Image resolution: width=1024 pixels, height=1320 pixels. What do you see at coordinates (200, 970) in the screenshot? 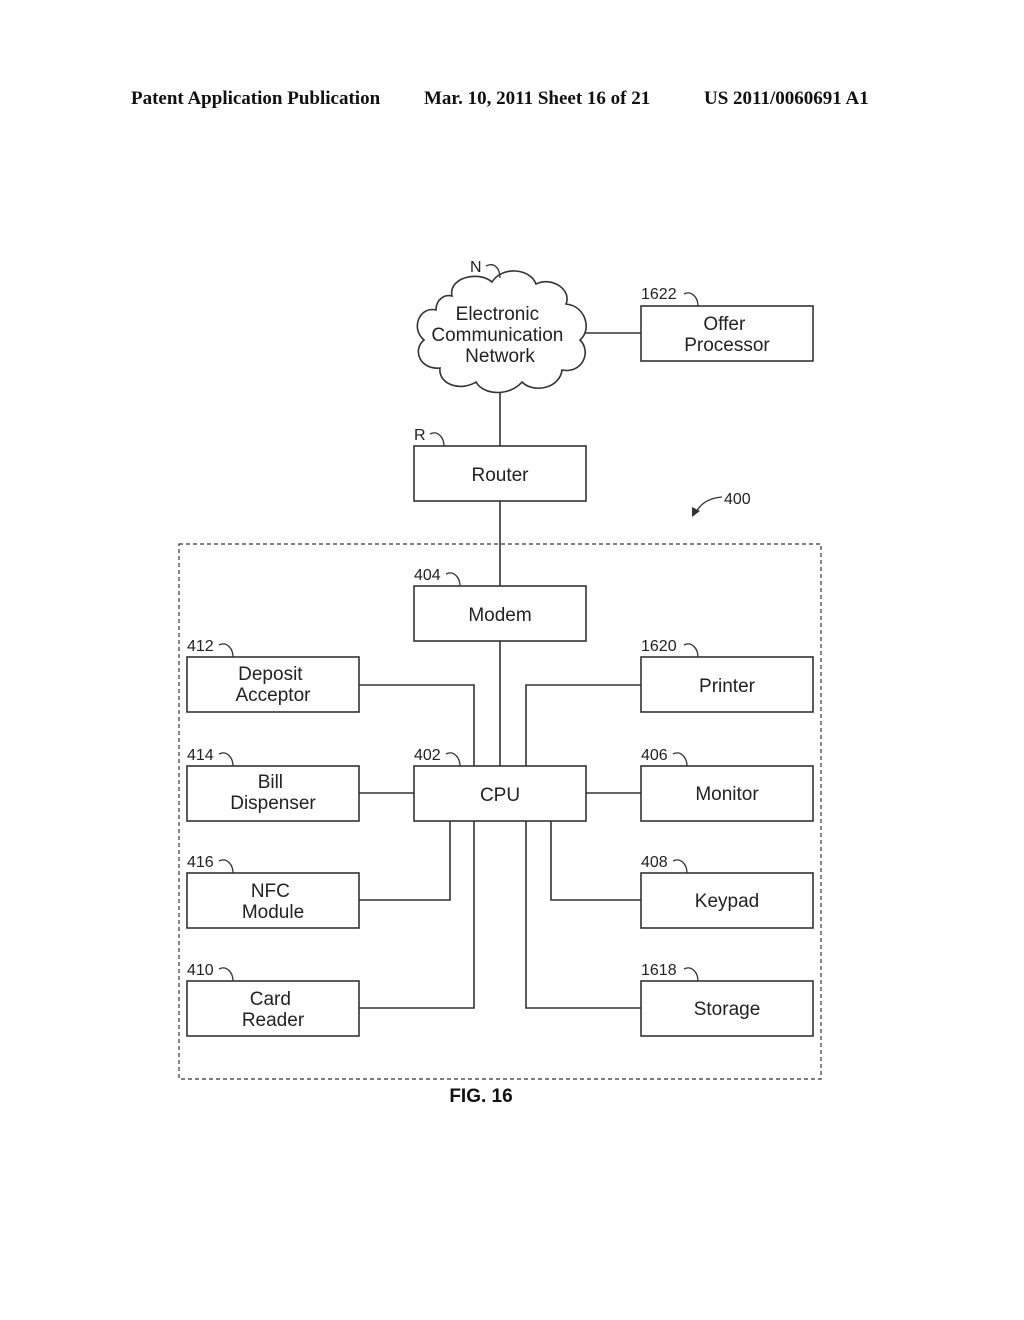
I see `ref-card-reader: 410` at bounding box center [200, 970].